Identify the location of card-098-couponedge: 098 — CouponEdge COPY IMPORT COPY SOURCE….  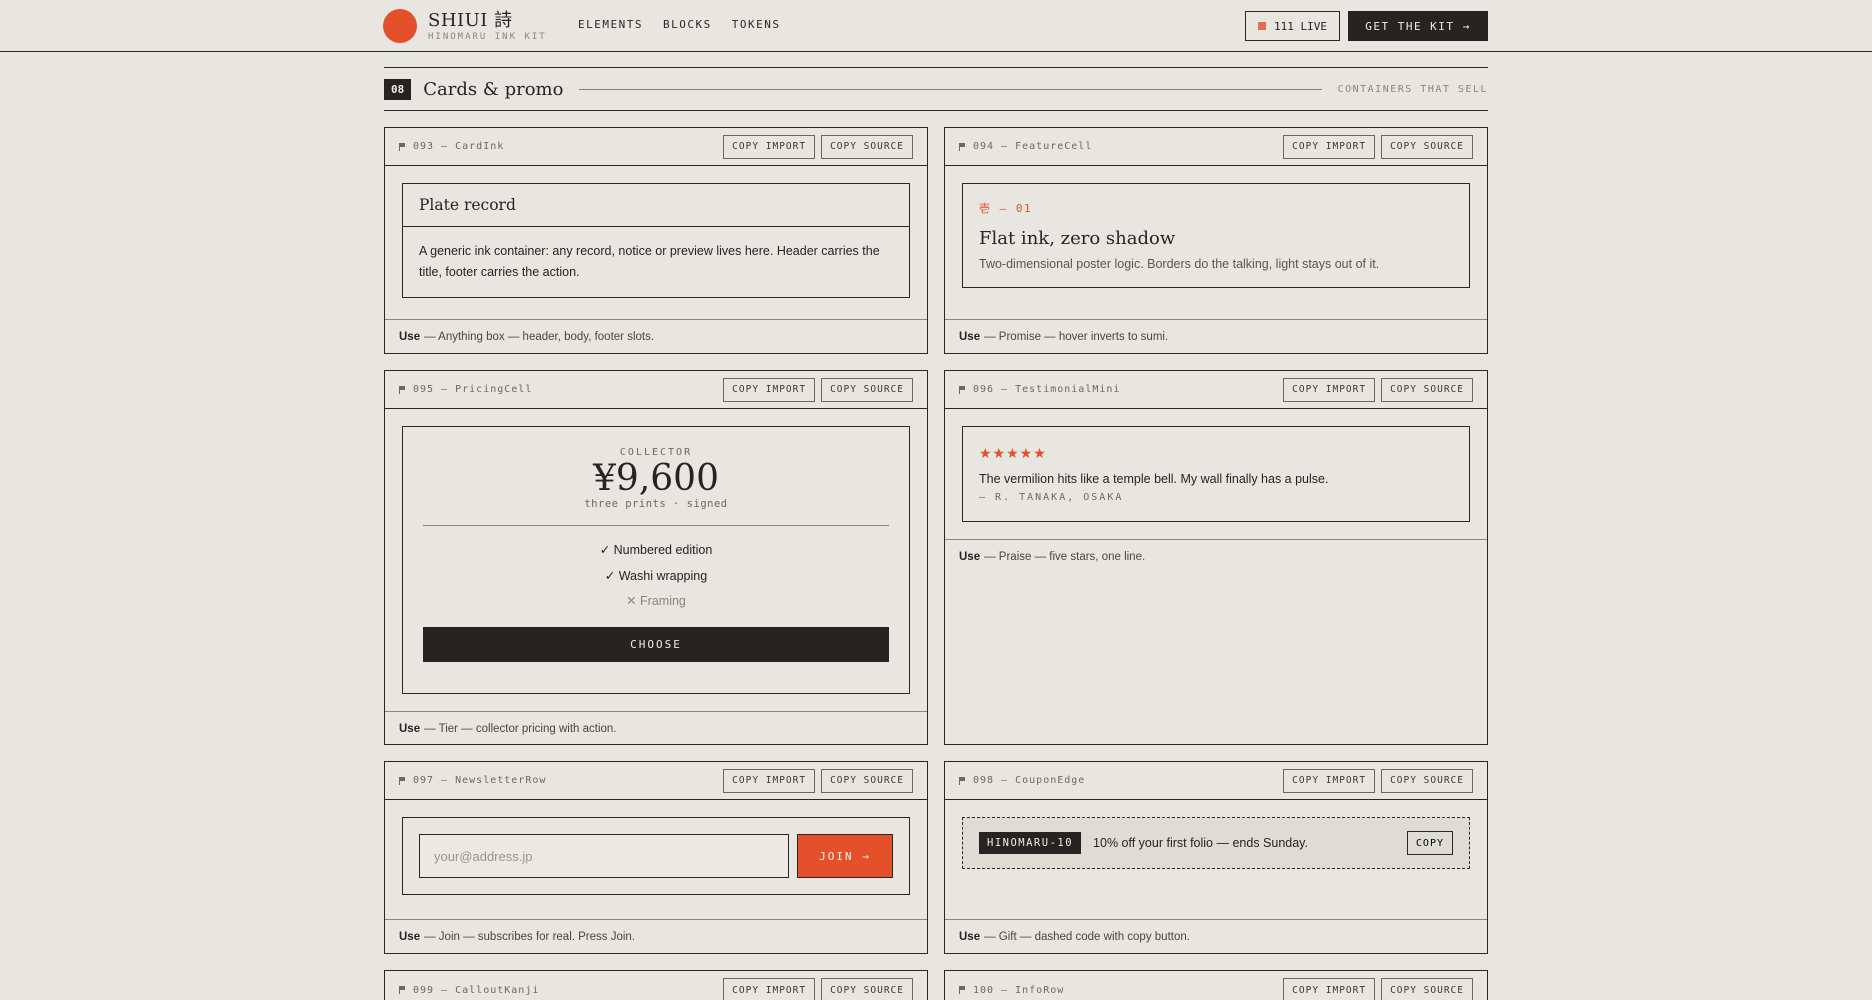
(1216, 857).